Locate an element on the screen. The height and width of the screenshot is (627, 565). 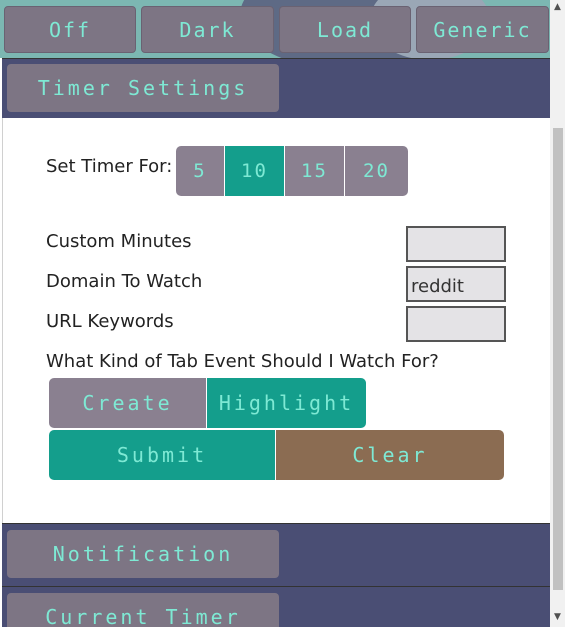
notification-section: Notification is located at coordinates (276, 554).